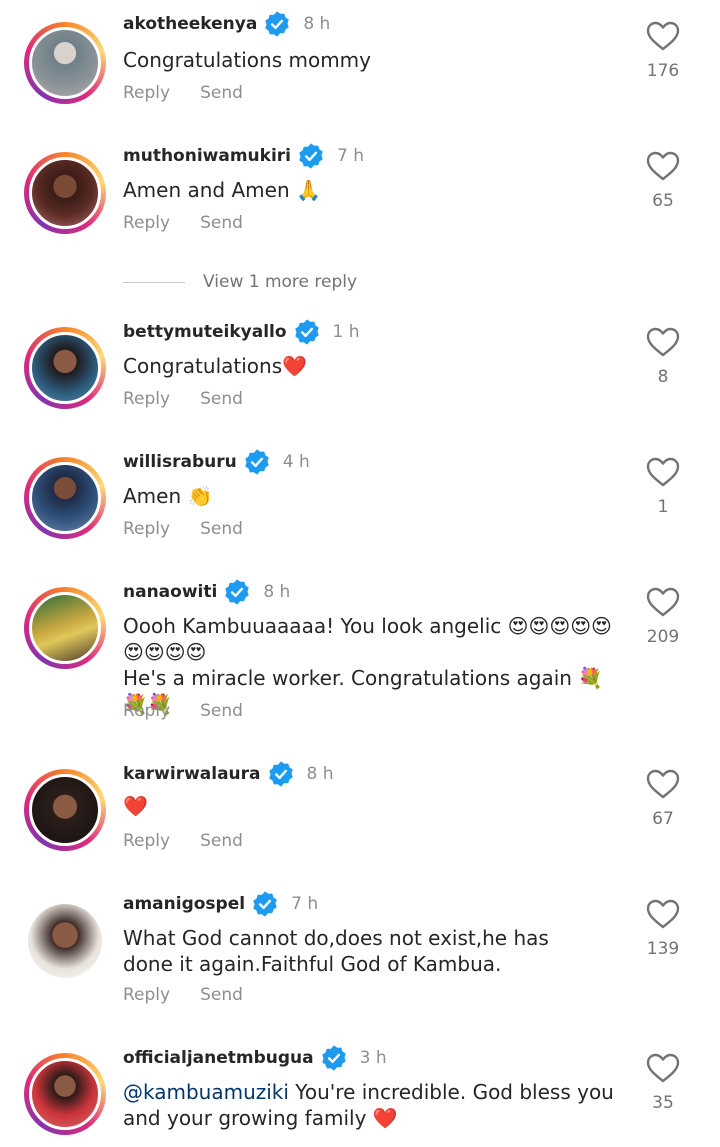 The width and height of the screenshot is (720, 1147). What do you see at coordinates (663, 507) in the screenshot?
I see `like-count: 1` at bounding box center [663, 507].